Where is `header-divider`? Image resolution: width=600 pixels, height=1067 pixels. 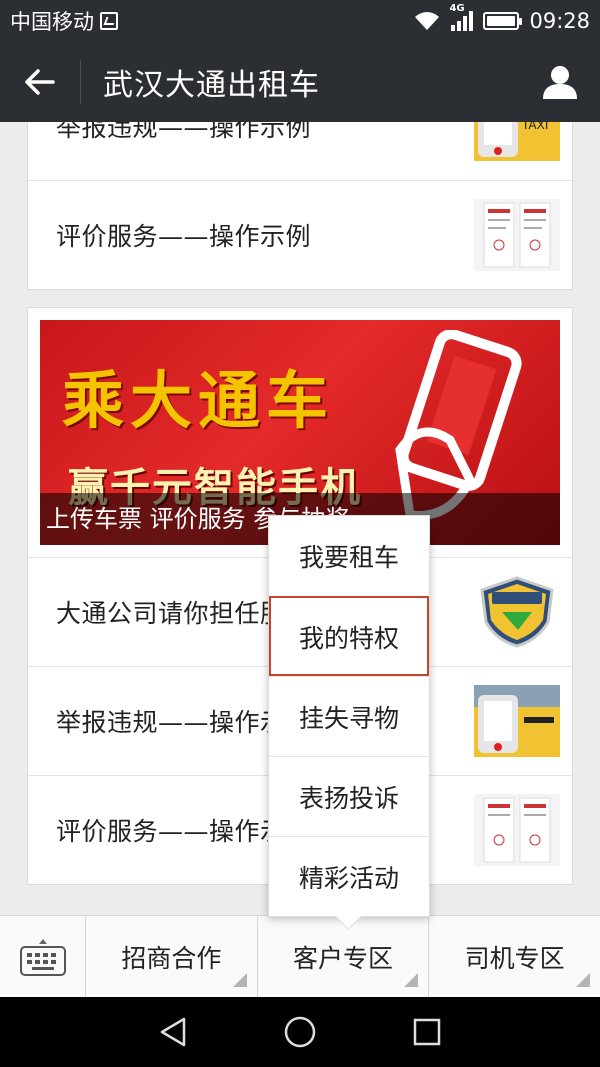
header-divider is located at coordinates (80, 82).